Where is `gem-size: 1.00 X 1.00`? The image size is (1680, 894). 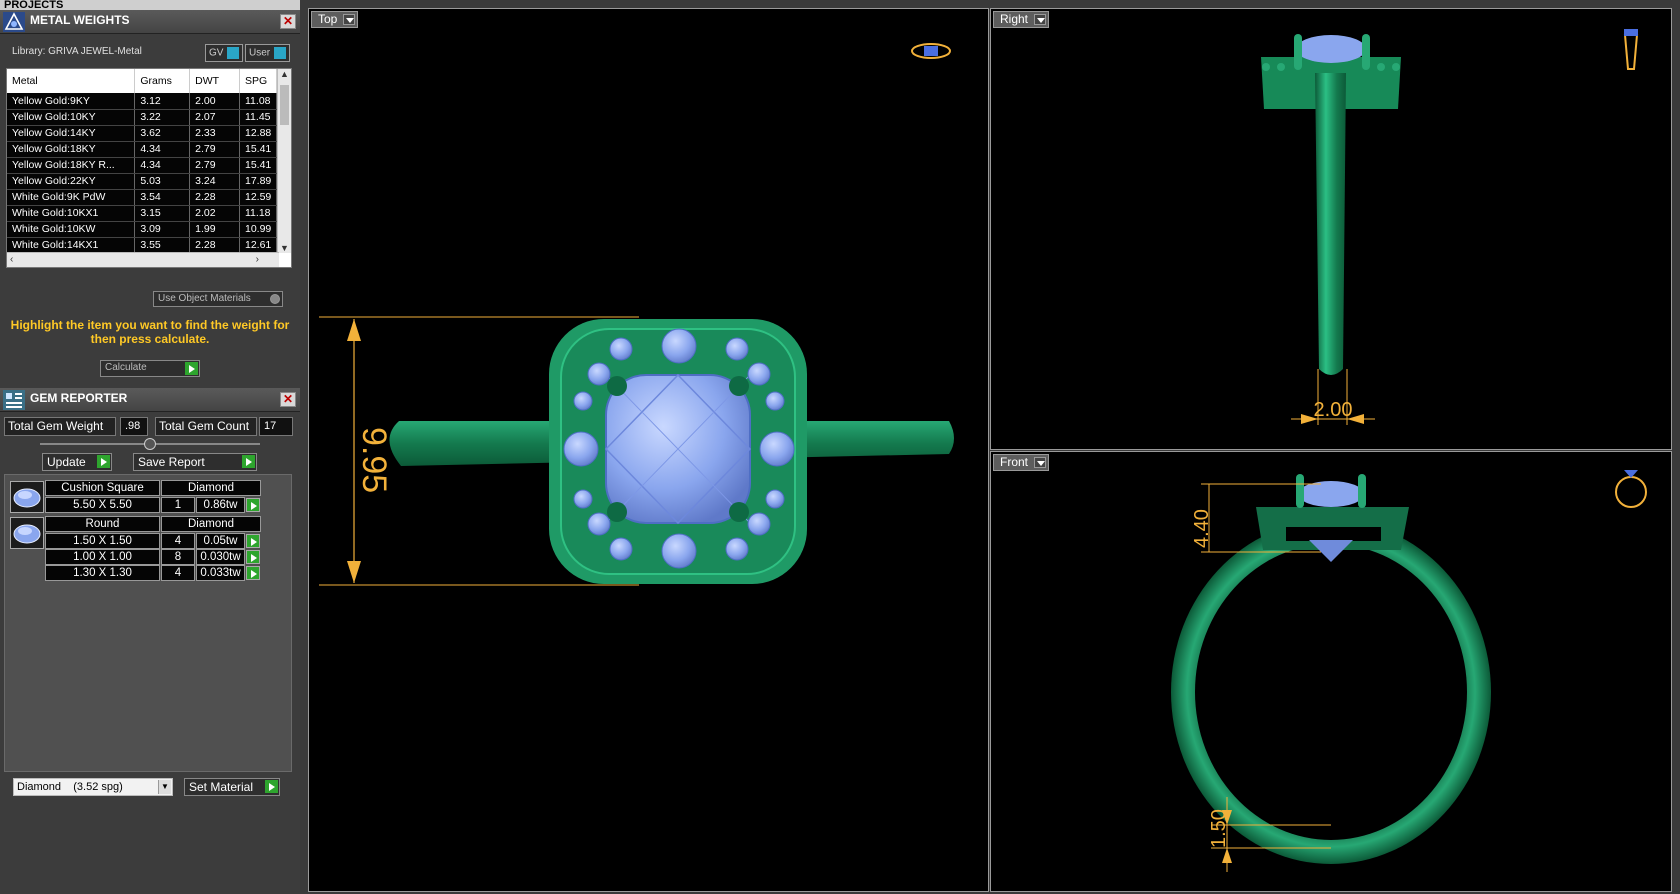
gem-size: 1.00 X 1.00 is located at coordinates (102, 557).